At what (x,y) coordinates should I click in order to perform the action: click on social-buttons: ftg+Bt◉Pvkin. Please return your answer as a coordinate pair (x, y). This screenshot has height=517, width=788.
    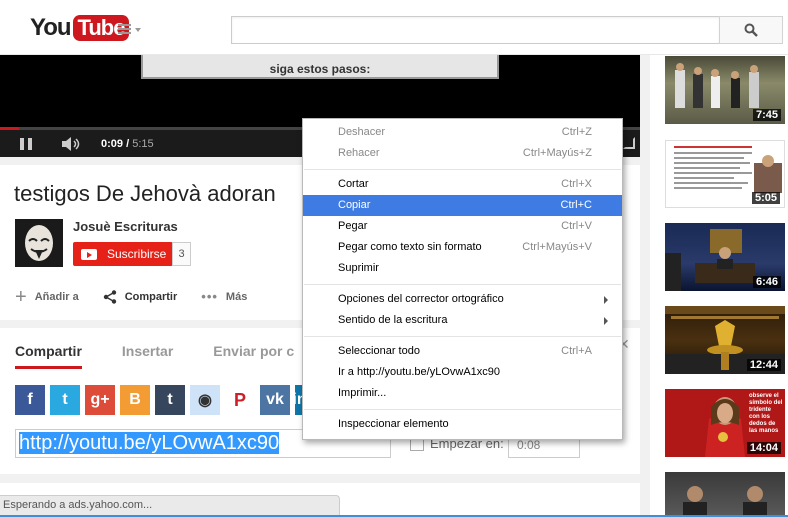
    Looking at the image, I should click on (162, 400).